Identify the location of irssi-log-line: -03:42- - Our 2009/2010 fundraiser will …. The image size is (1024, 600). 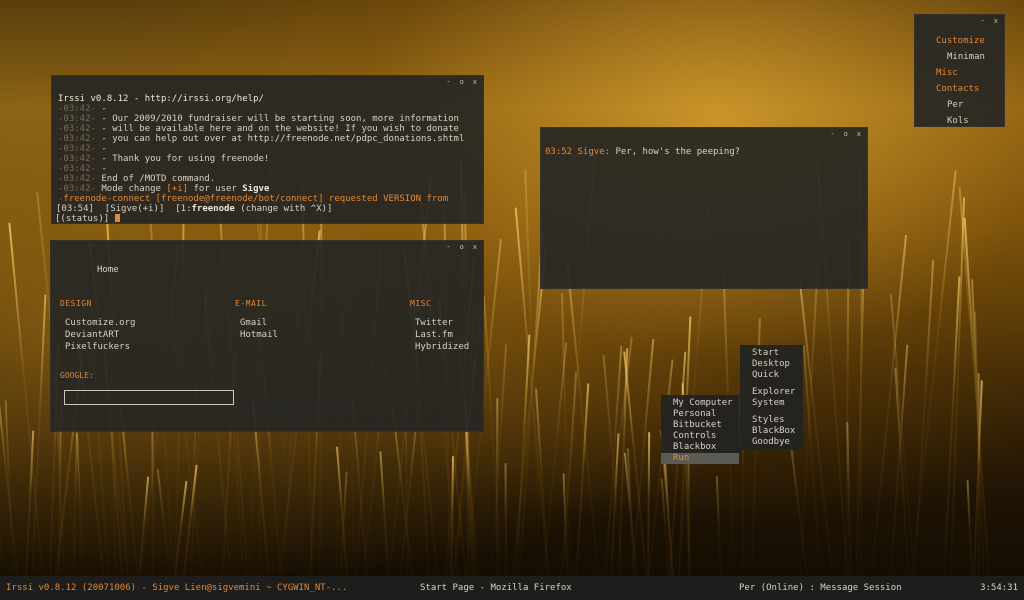
(258, 119).